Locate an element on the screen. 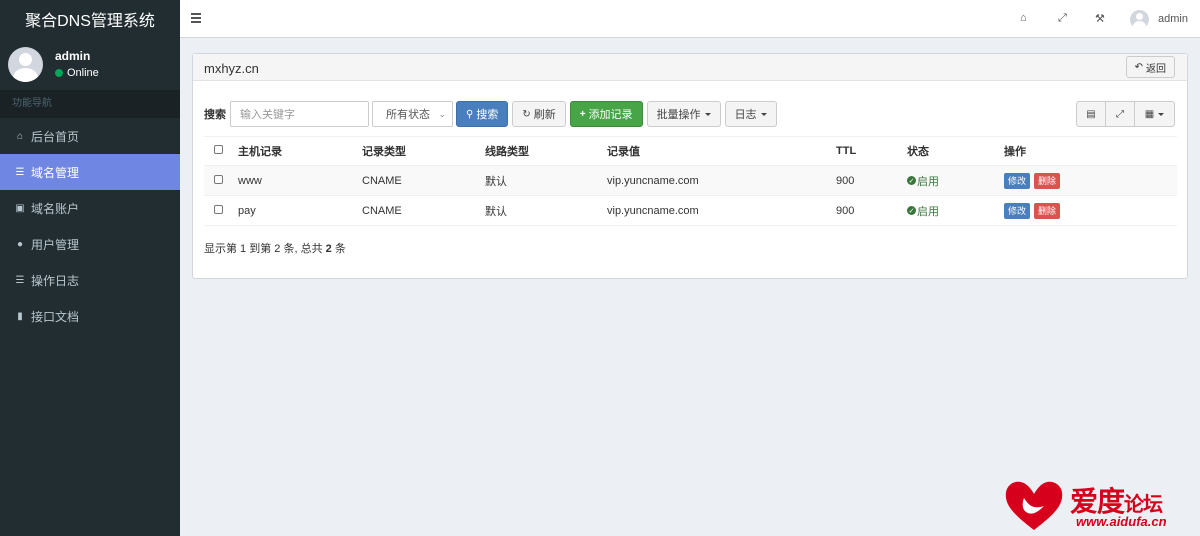 This screenshot has width=1200, height=536. refresh-button: ↻ 刷新 is located at coordinates (539, 114).